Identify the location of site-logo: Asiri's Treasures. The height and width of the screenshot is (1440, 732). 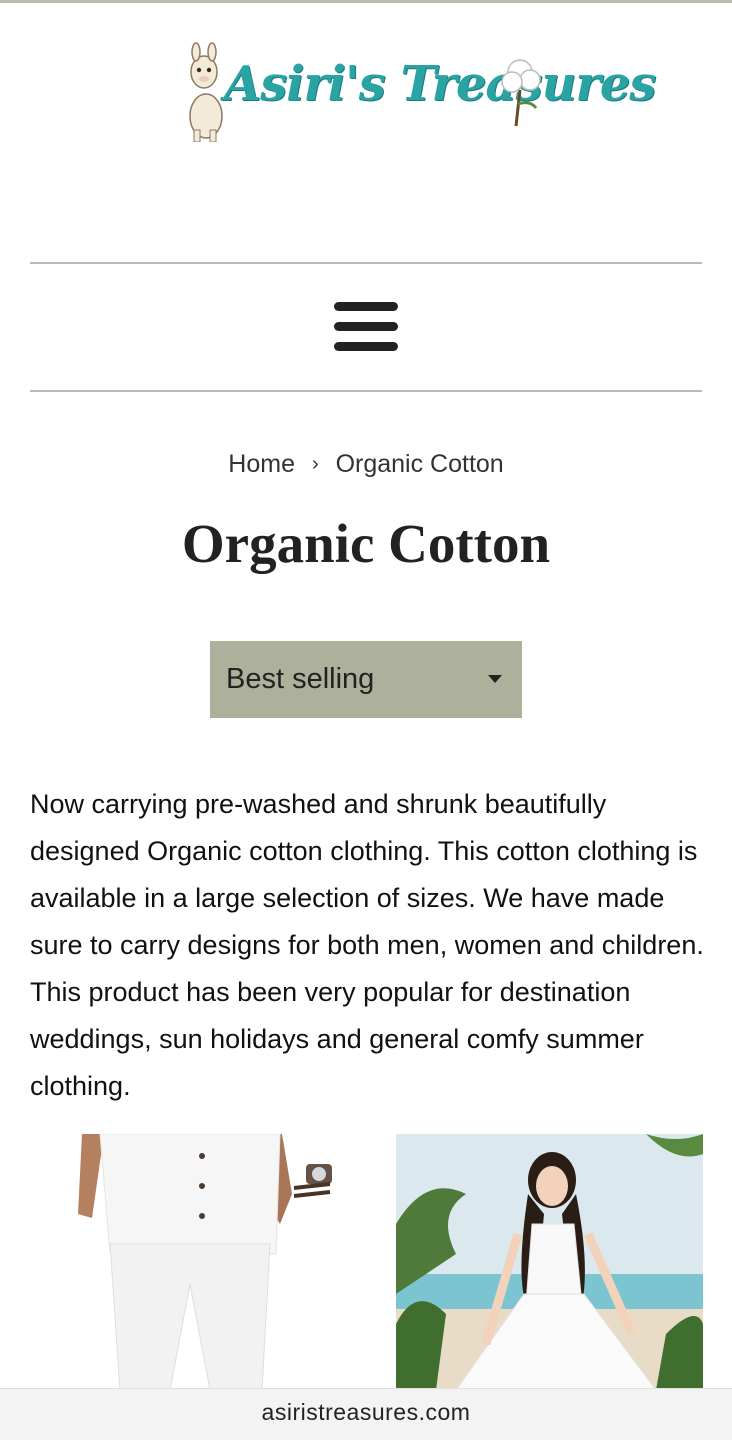
(418, 89).